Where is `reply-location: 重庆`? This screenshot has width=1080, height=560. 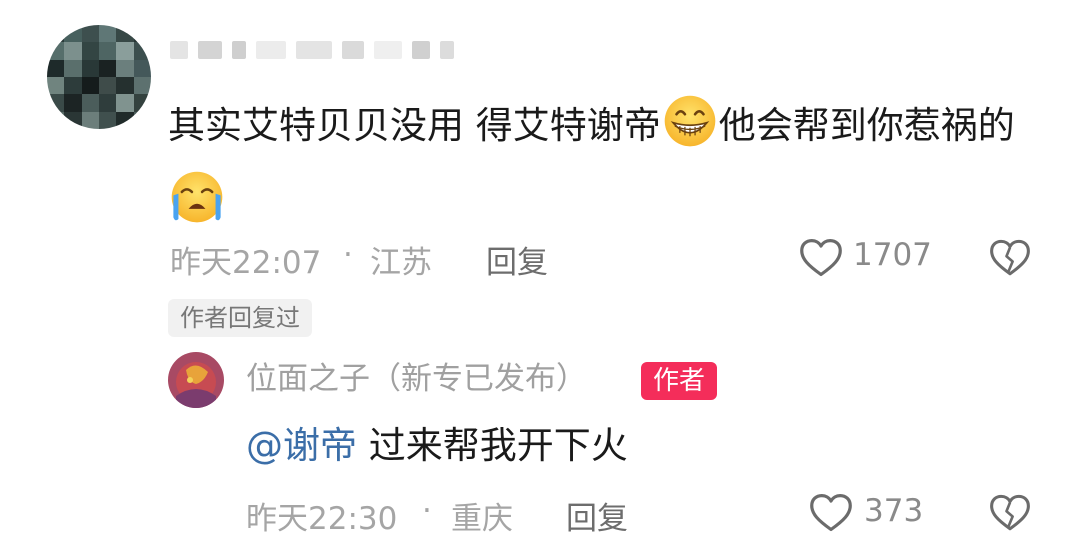 reply-location: 重庆 is located at coordinates (482, 519).